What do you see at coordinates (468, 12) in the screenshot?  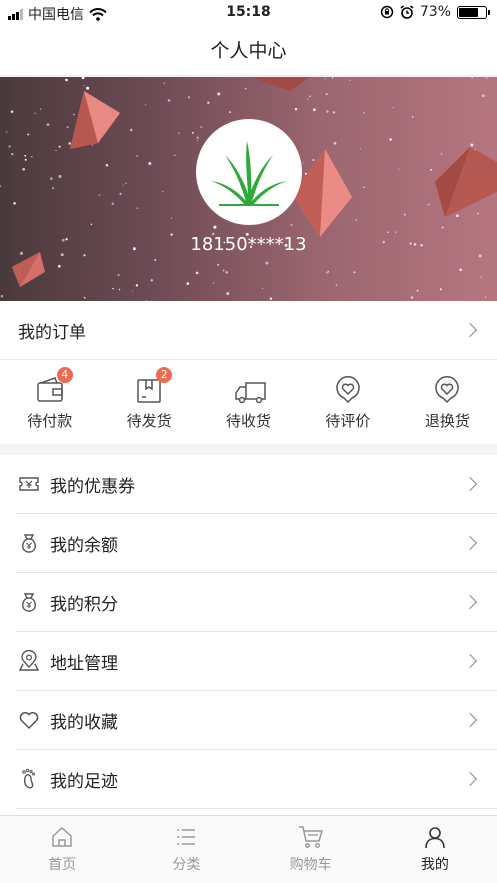 I see `battery-level` at bounding box center [468, 12].